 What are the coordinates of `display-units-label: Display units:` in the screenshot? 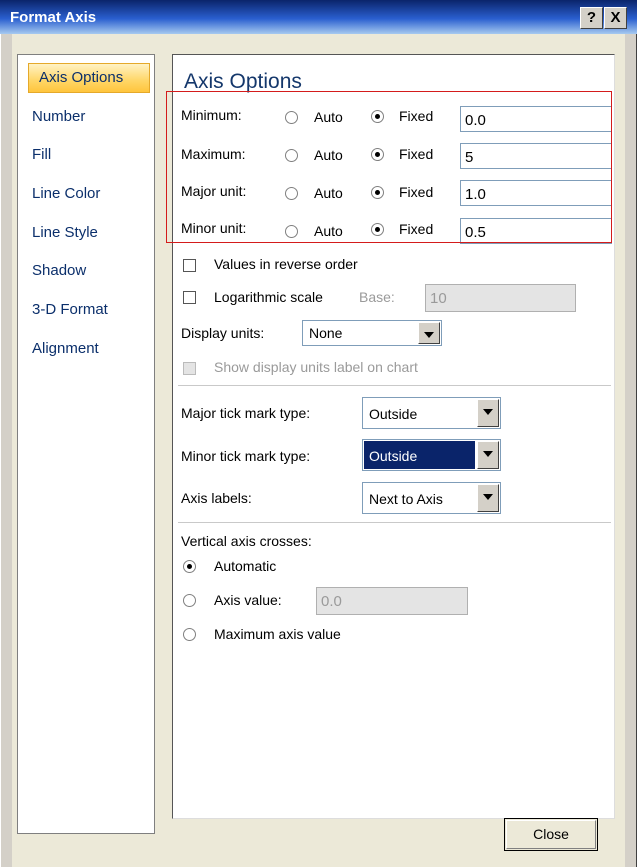 It's located at (223, 333).